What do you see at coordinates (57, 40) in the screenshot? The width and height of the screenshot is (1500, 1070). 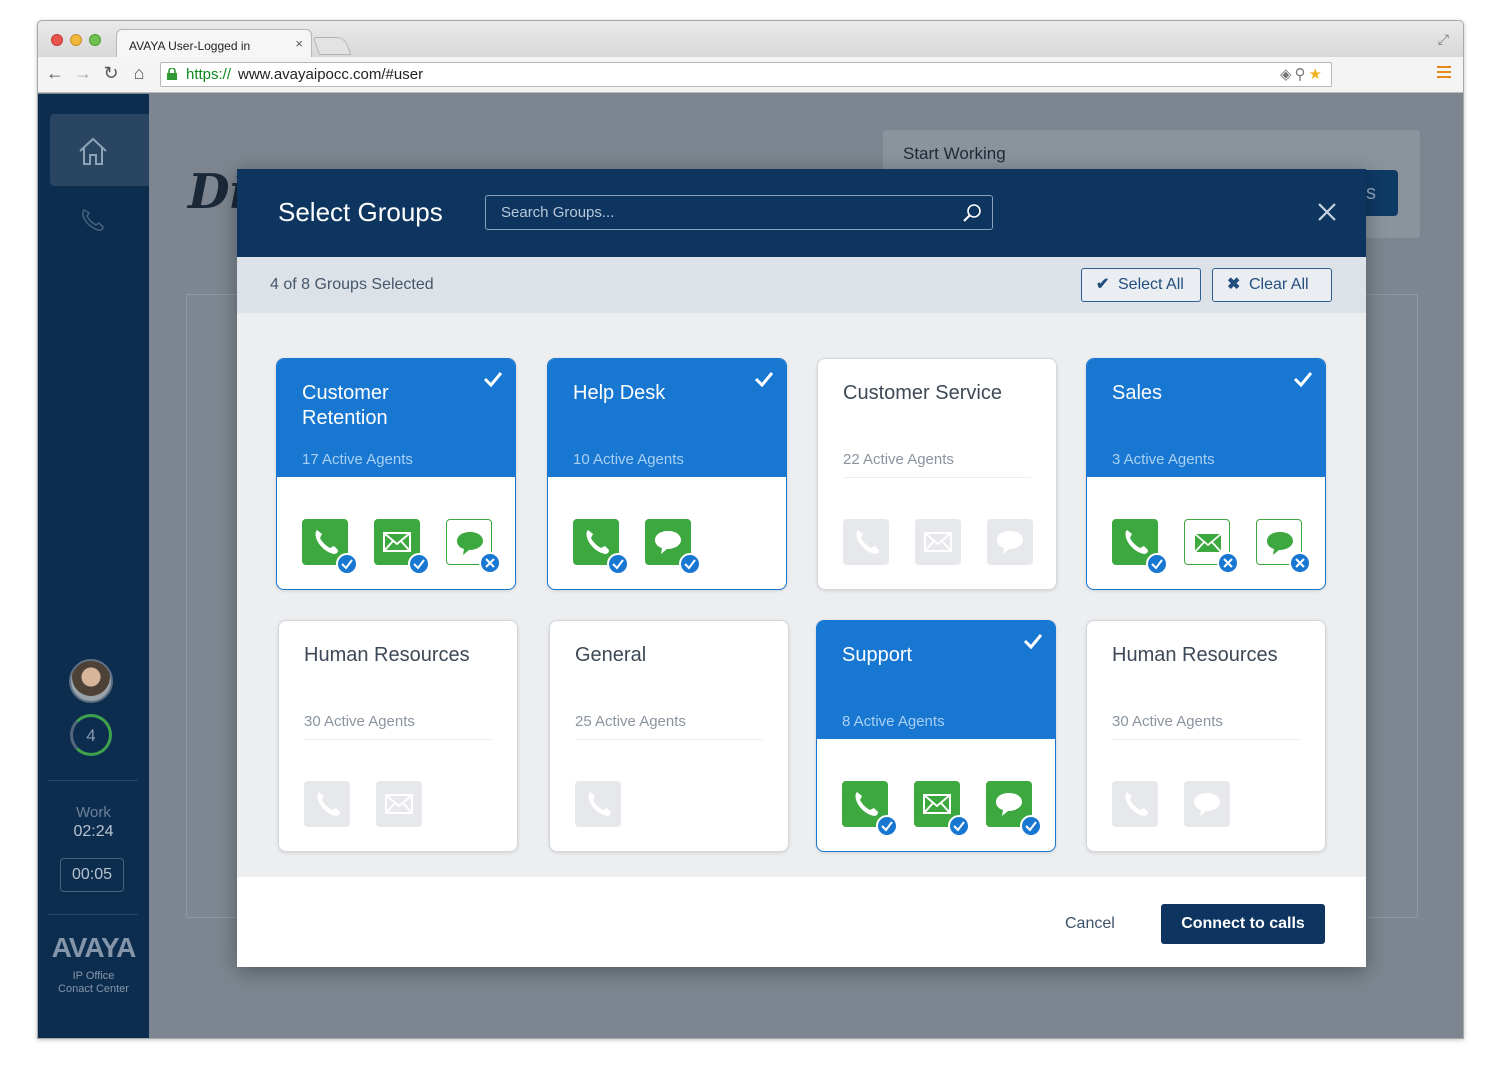 I see `close-window-button` at bounding box center [57, 40].